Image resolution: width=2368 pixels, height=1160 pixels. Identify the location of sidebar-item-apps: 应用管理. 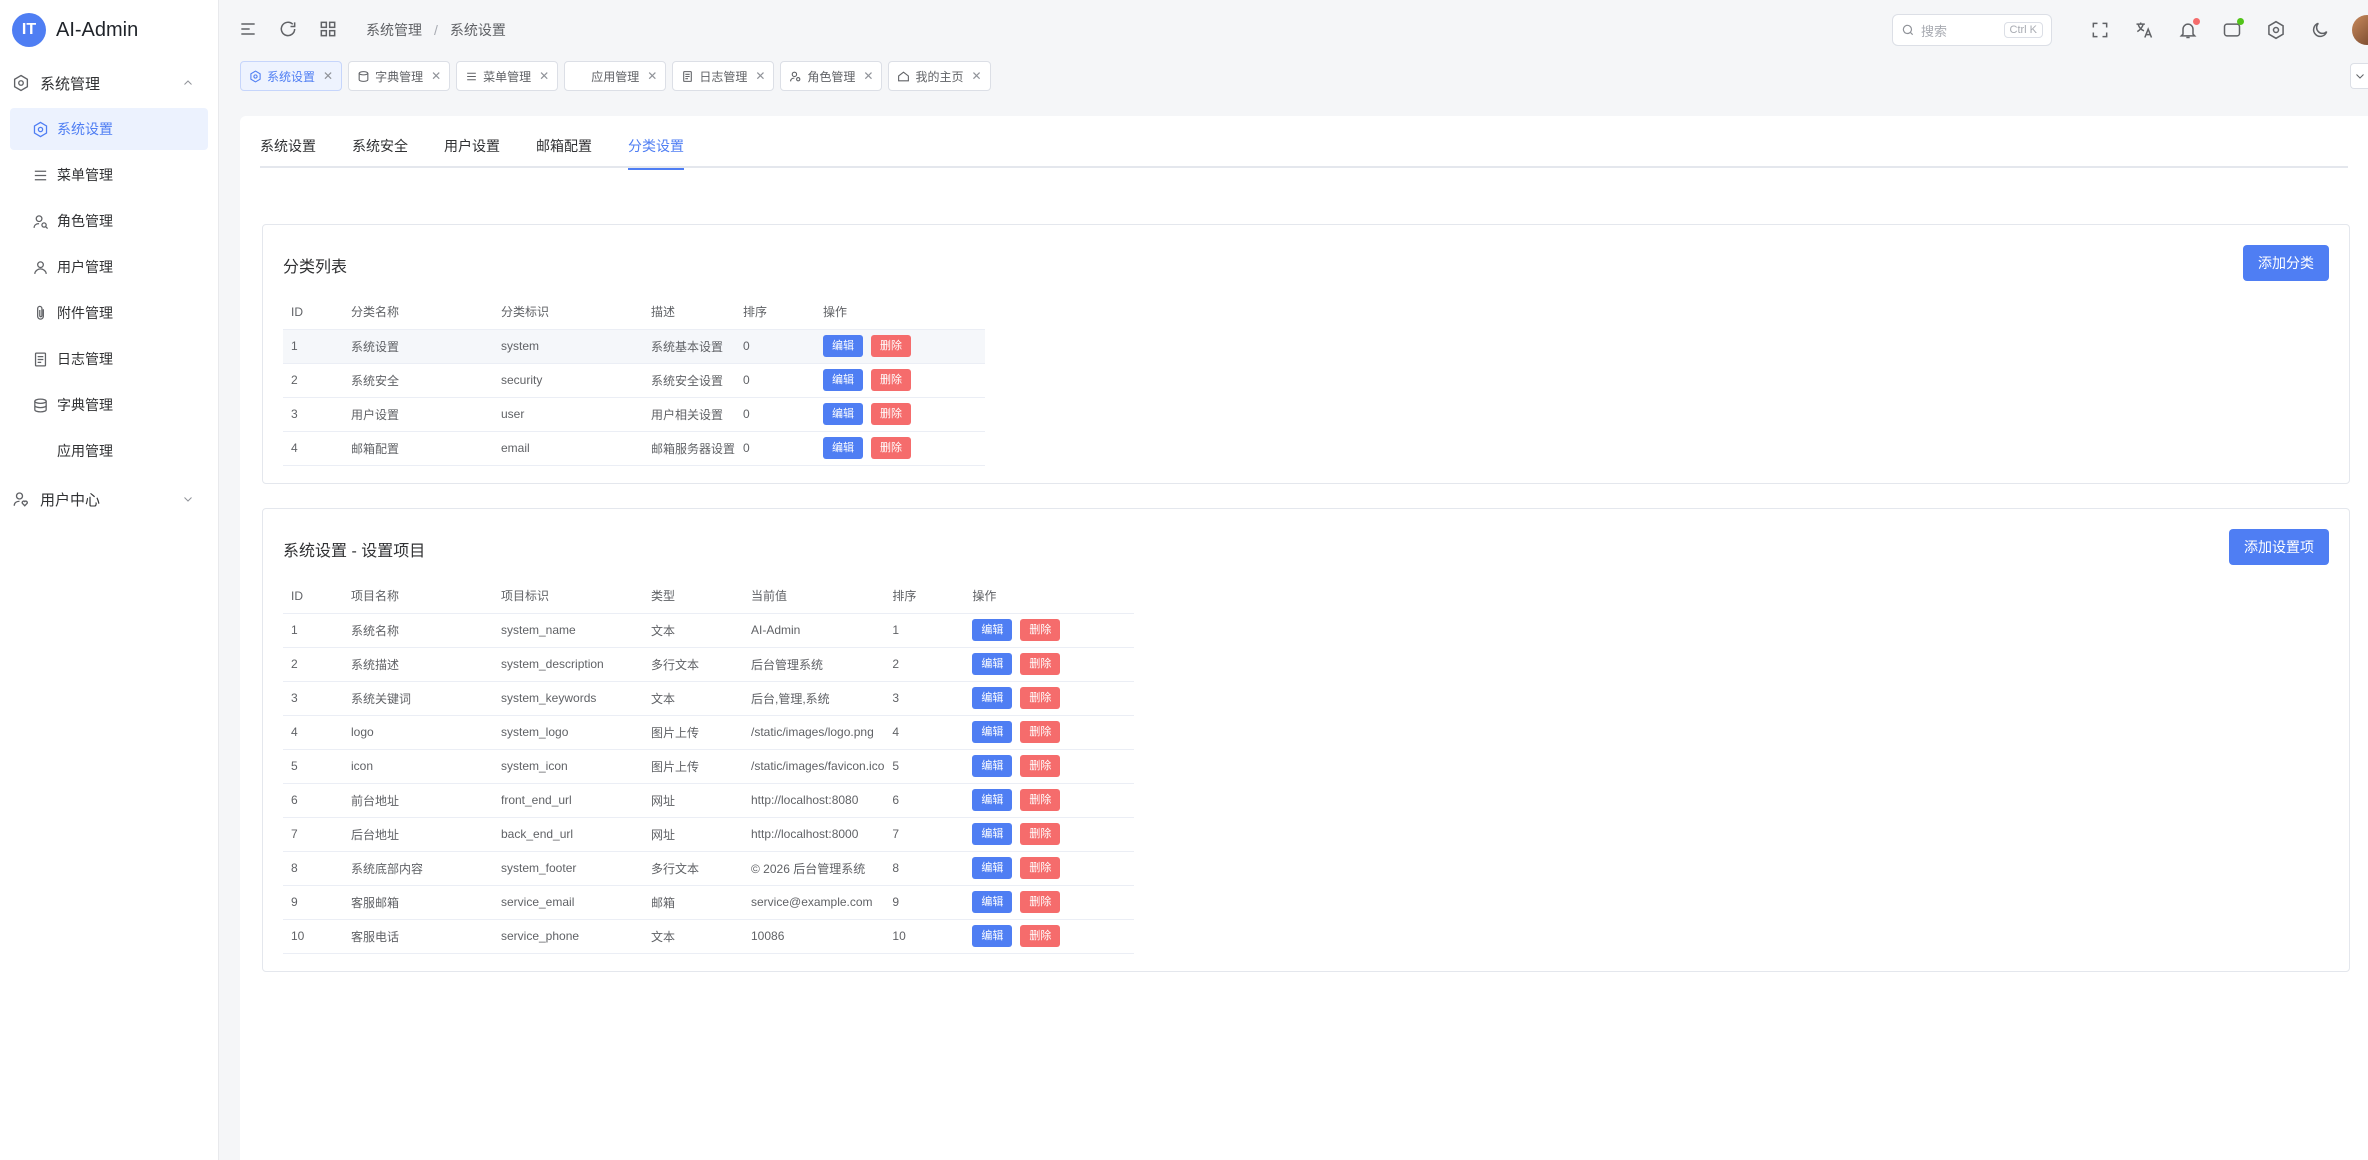
(109, 451).